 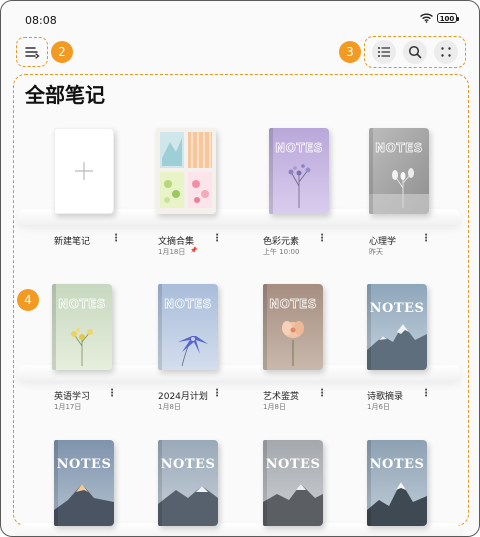 I want to click on notebook-date: 1月6日, so click(x=378, y=407).